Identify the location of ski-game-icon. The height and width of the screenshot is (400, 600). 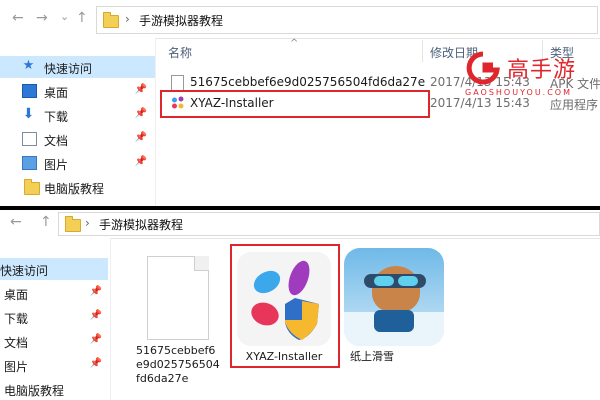
(394, 297).